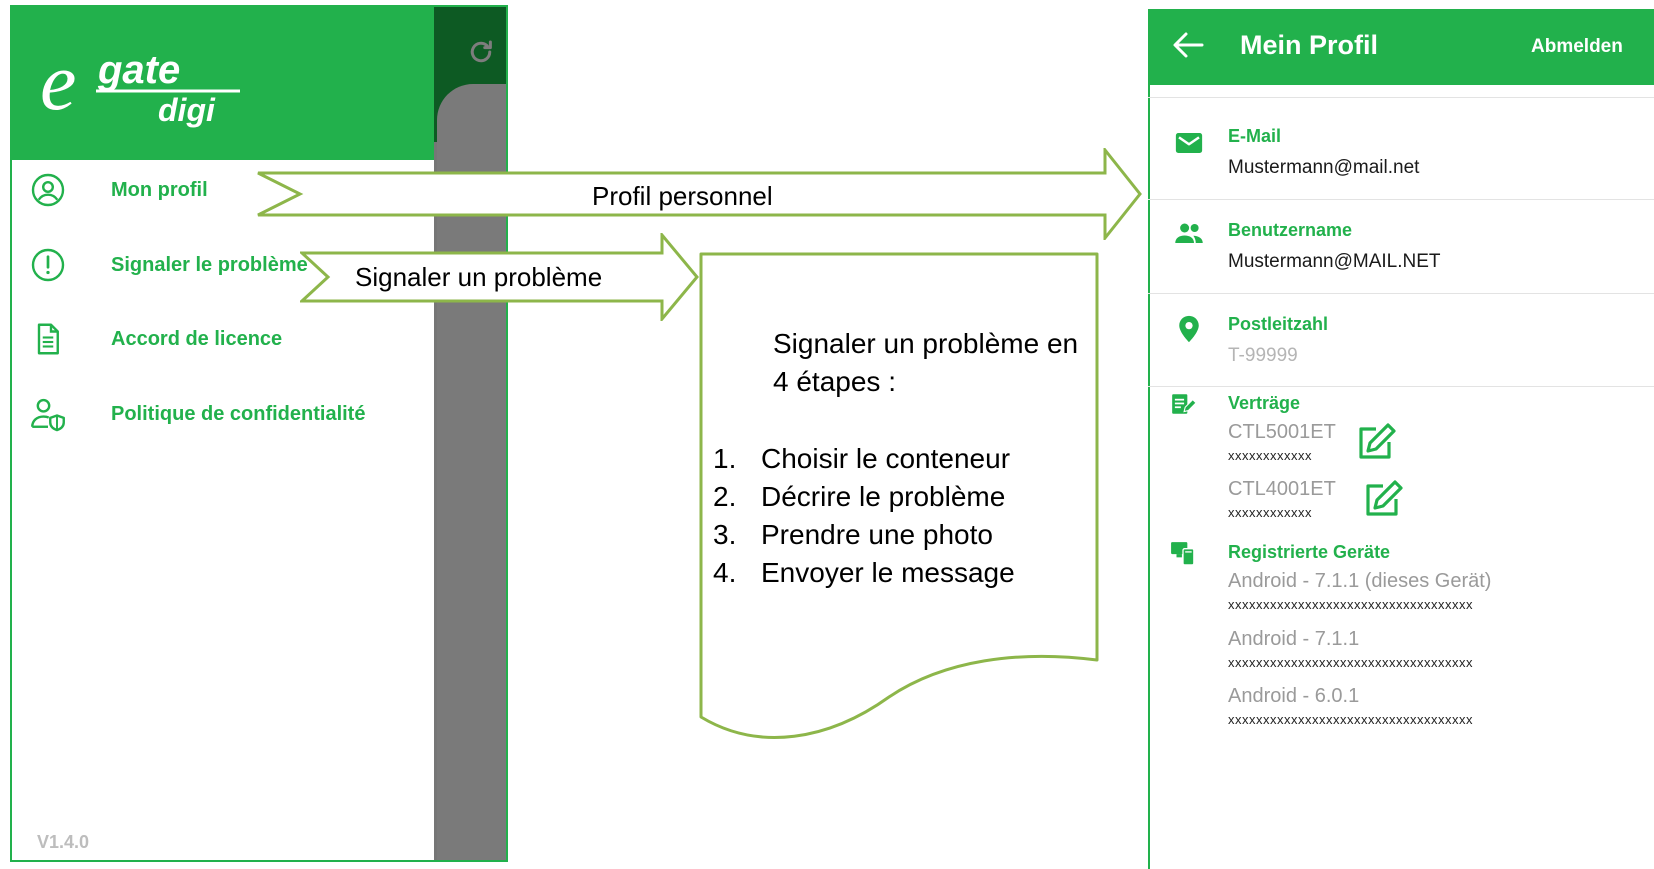 The height and width of the screenshot is (869, 1654). Describe the element at coordinates (1278, 324) in the screenshot. I see `postcode-label: Postleitzahl` at that location.